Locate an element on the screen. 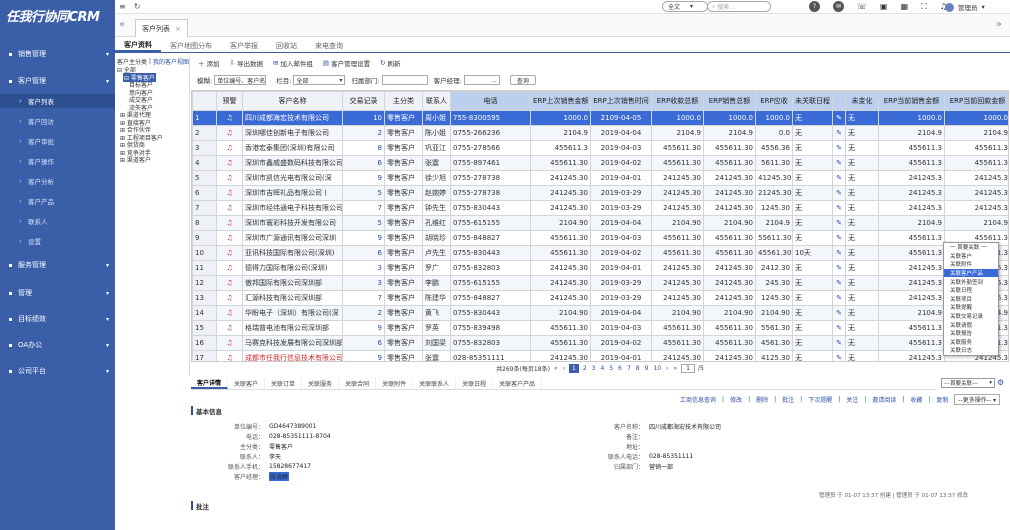 Image resolution: width=1010 pixels, height=530 pixels. sidebar-item-b4: ▪ 公司平台 ▾ is located at coordinates (57, 371).